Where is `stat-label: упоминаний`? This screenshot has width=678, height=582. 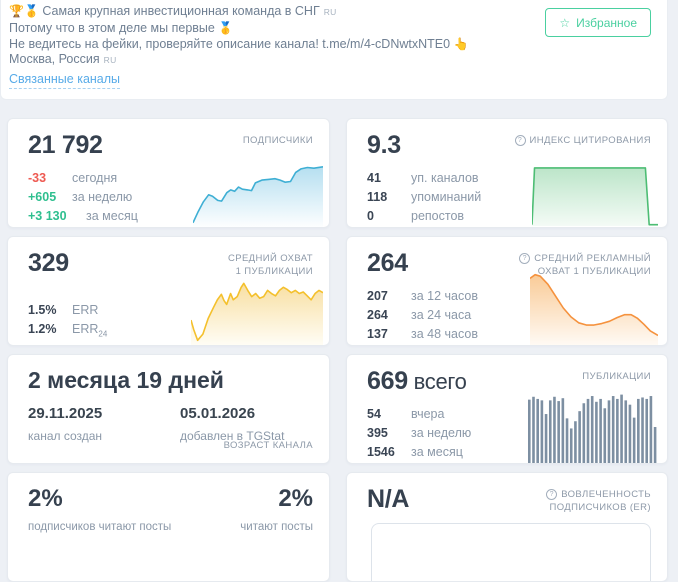 stat-label: упоминаний is located at coordinates (446, 197).